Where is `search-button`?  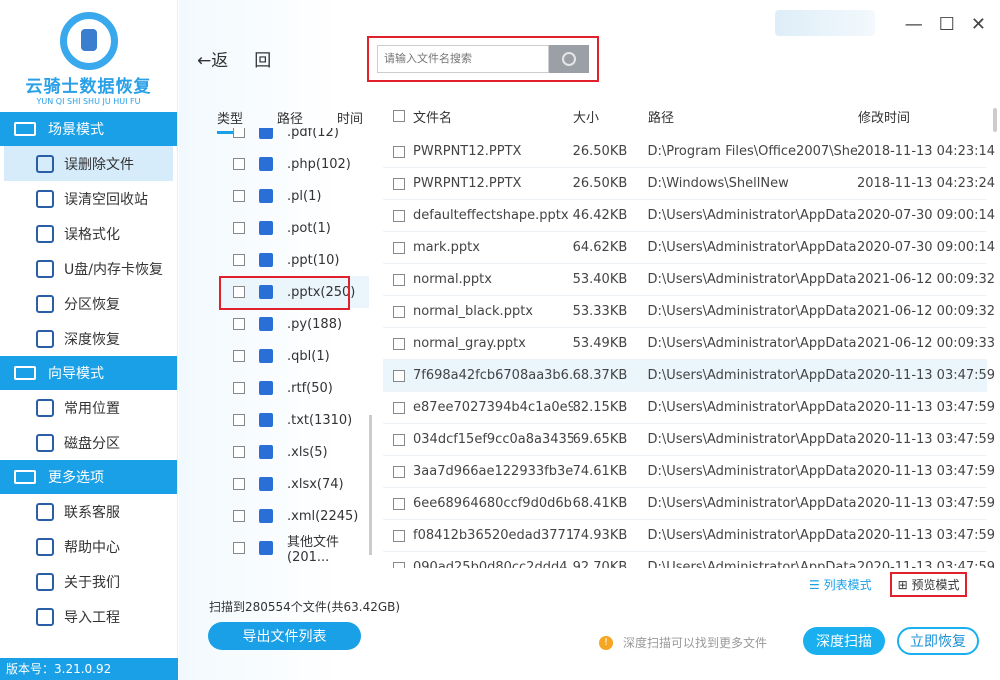 search-button is located at coordinates (569, 59).